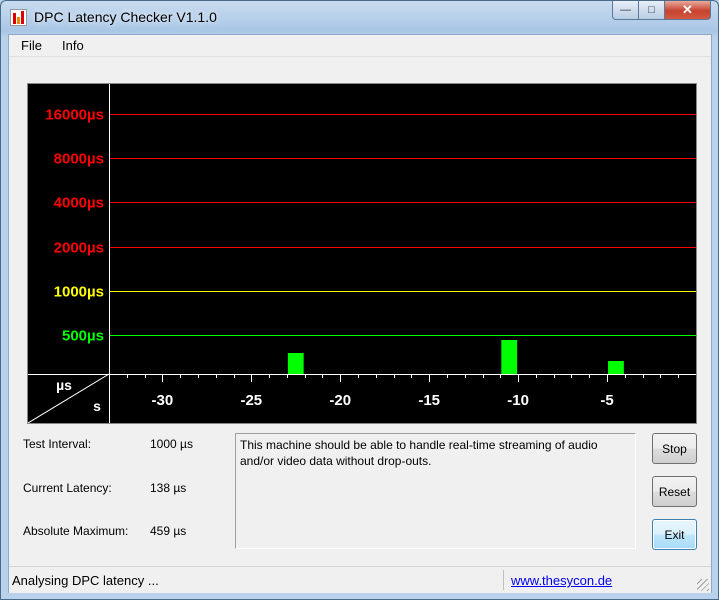  Describe the element at coordinates (74, 115) in the screenshot. I see `threshold-label: 16000µs` at that location.